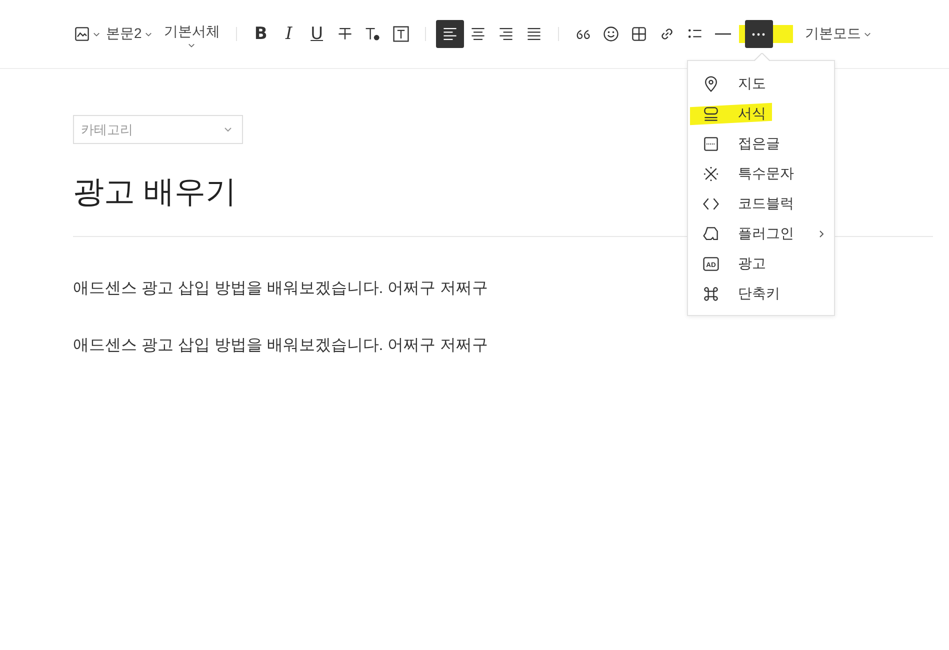  Describe the element at coordinates (711, 294) in the screenshot. I see `command-key-icon` at that location.